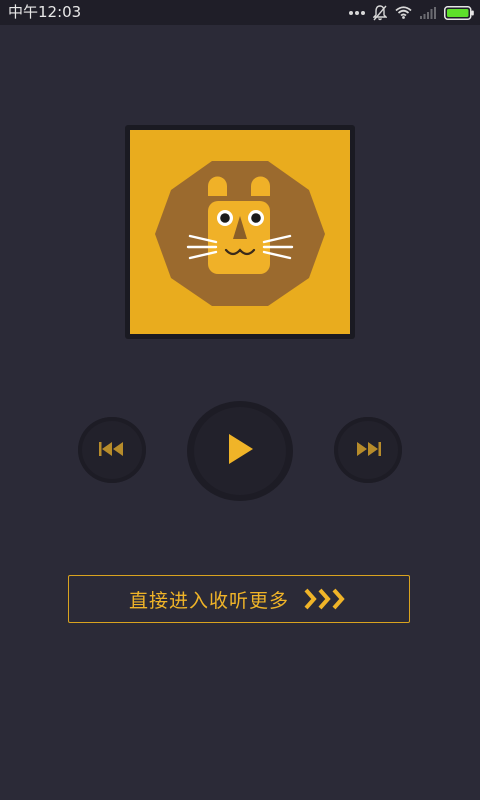 The width and height of the screenshot is (480, 800). I want to click on next-button, so click(368, 450).